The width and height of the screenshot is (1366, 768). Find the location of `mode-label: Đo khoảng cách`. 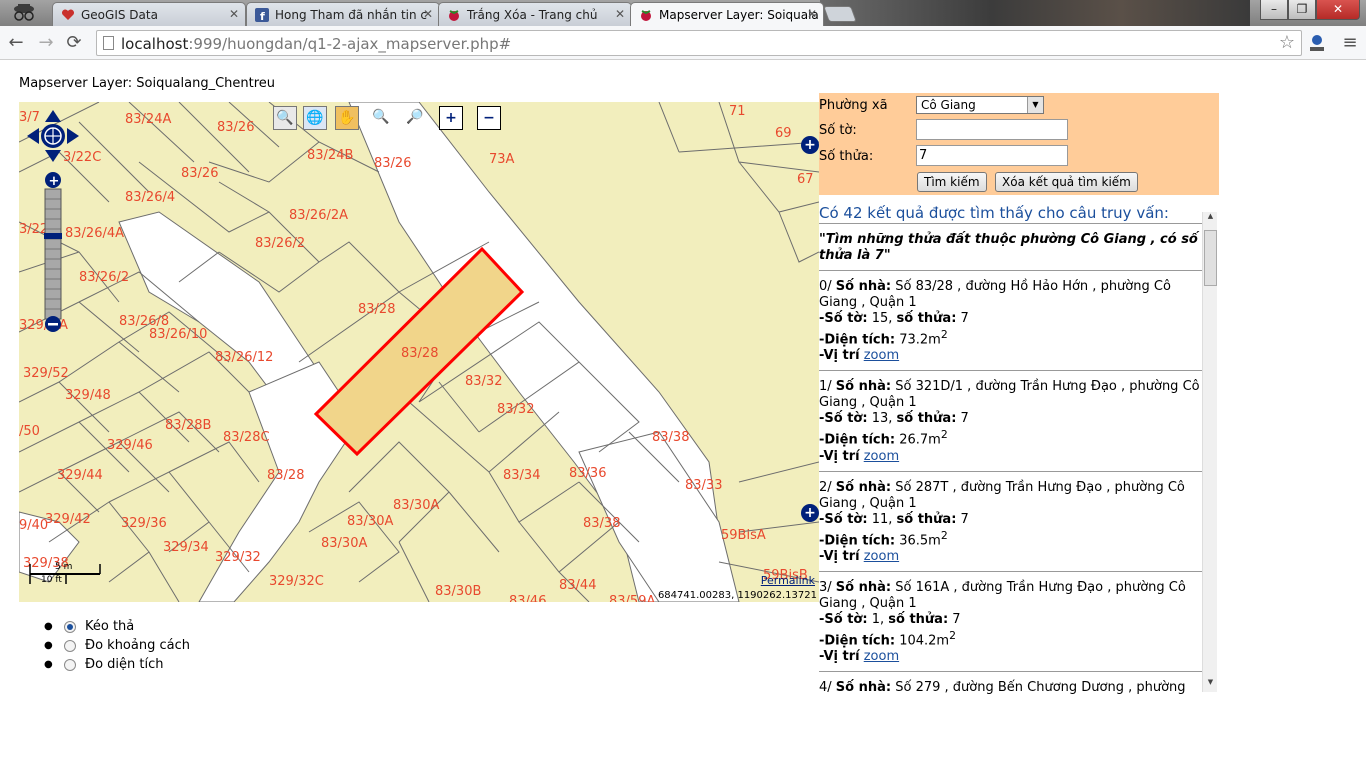

mode-label: Đo khoảng cách is located at coordinates (137, 645).